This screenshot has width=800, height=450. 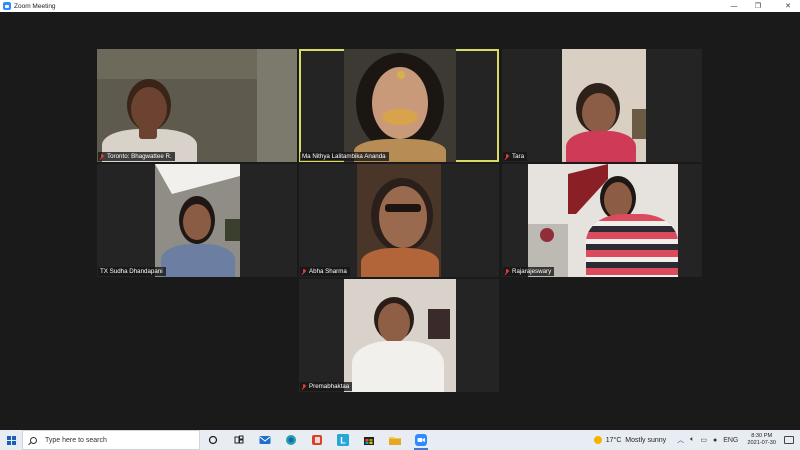 What do you see at coordinates (515, 156) in the screenshot?
I see `participant-name-label: Tara` at bounding box center [515, 156].